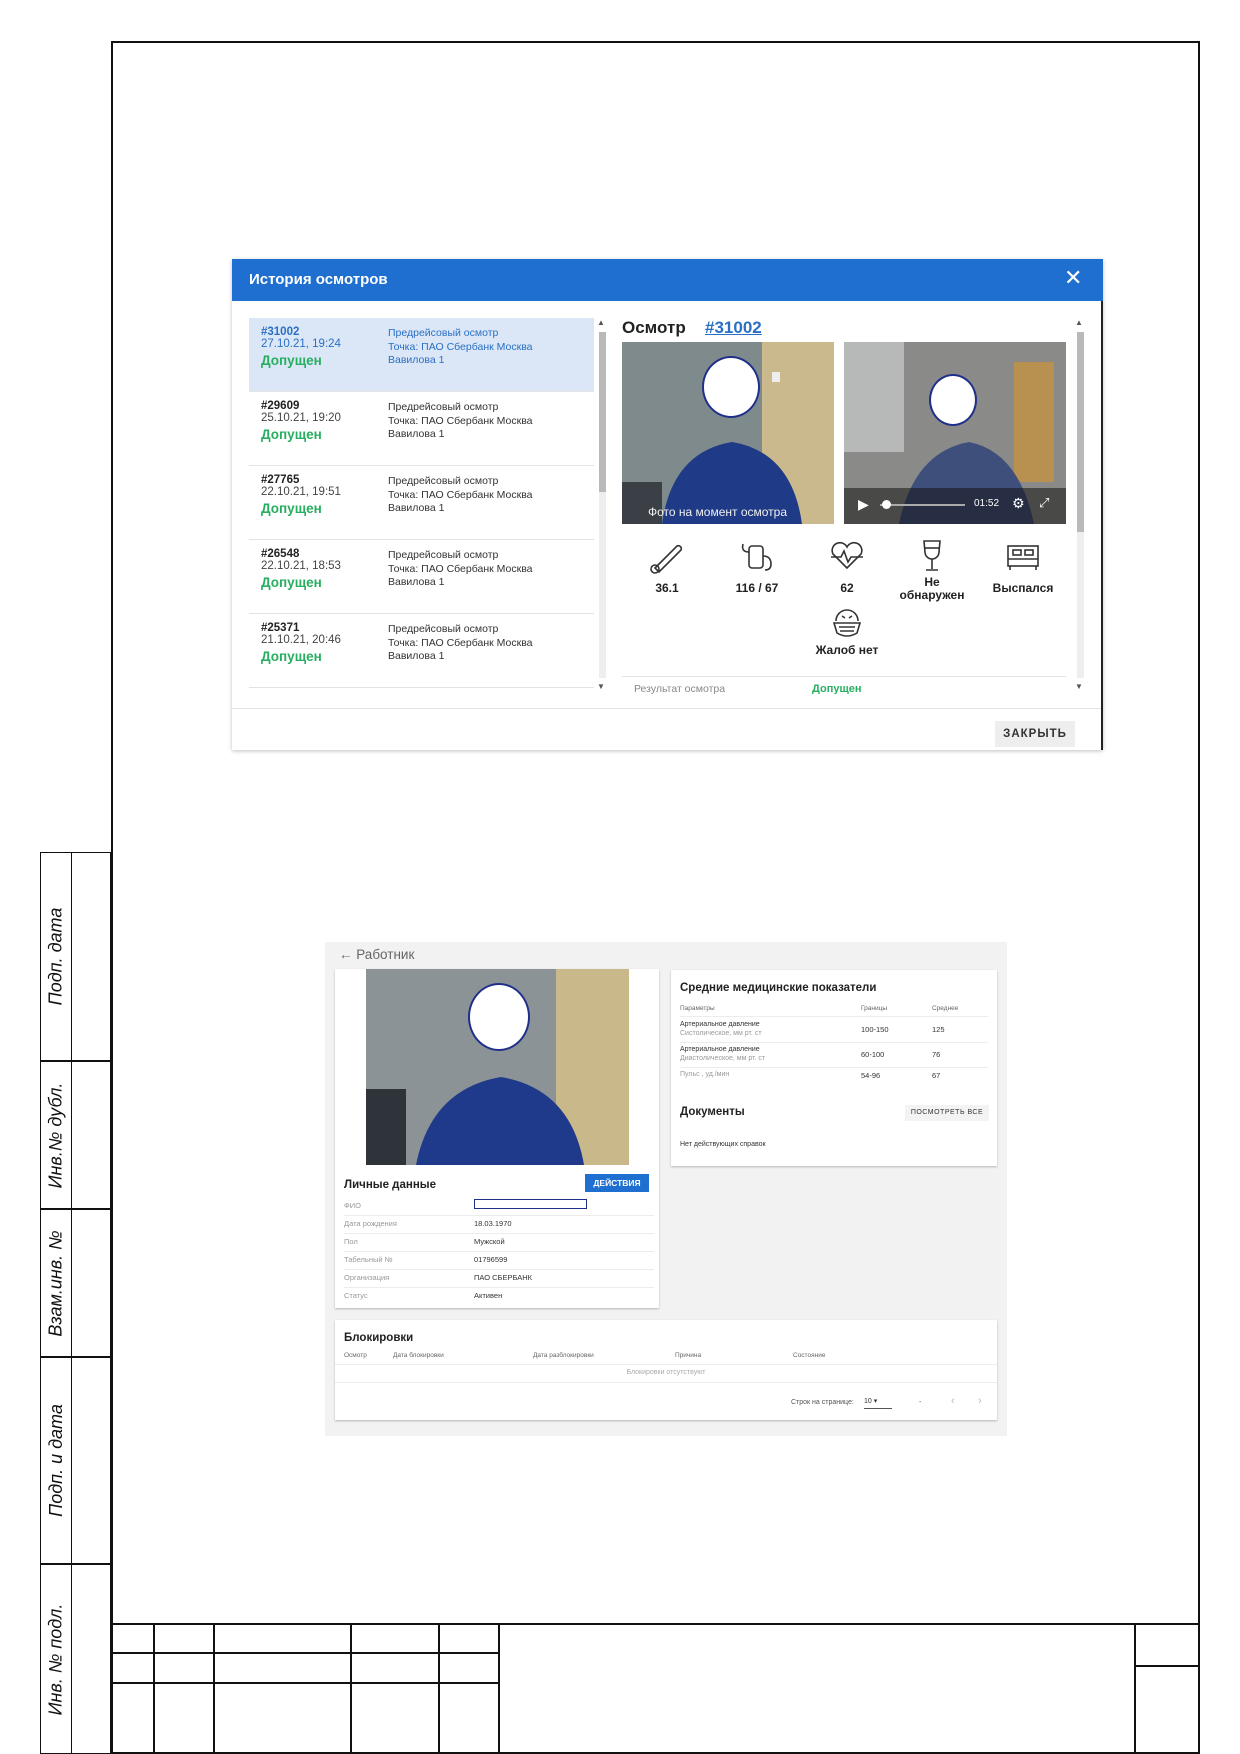  What do you see at coordinates (863, 504) in the screenshot?
I see `play-icon: ▶` at bounding box center [863, 504].